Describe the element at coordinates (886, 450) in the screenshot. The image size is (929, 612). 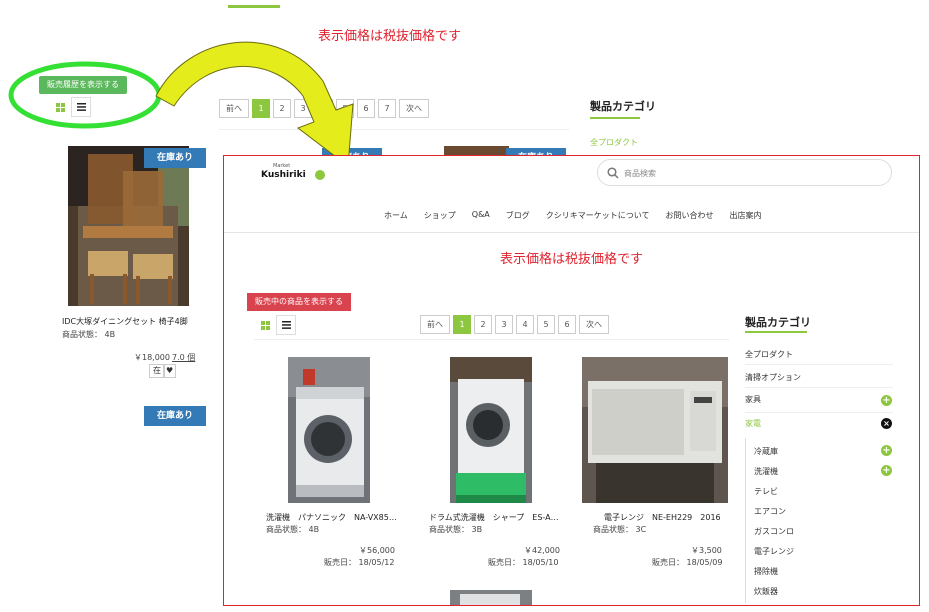
I see `expand-refrigerator-icon: +` at that location.